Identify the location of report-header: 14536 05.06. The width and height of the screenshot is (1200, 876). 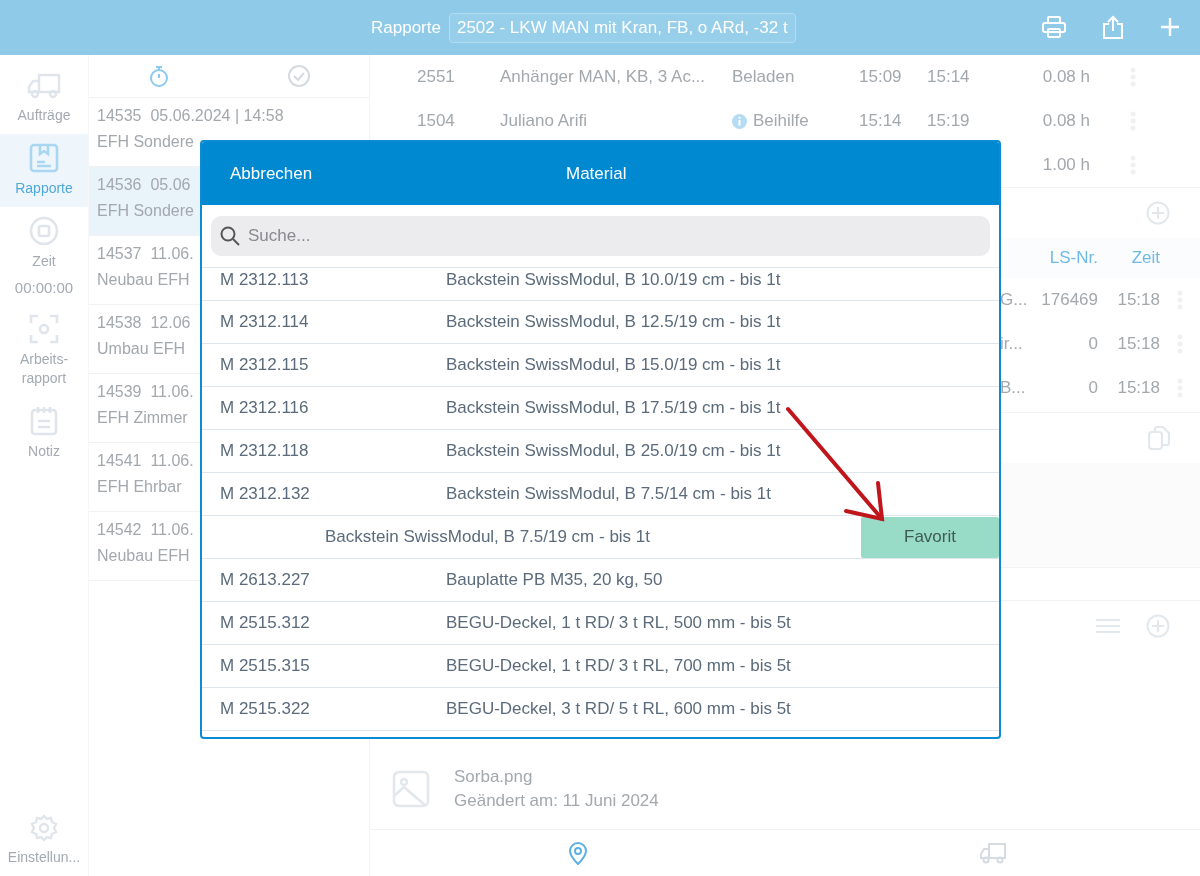
(144, 185).